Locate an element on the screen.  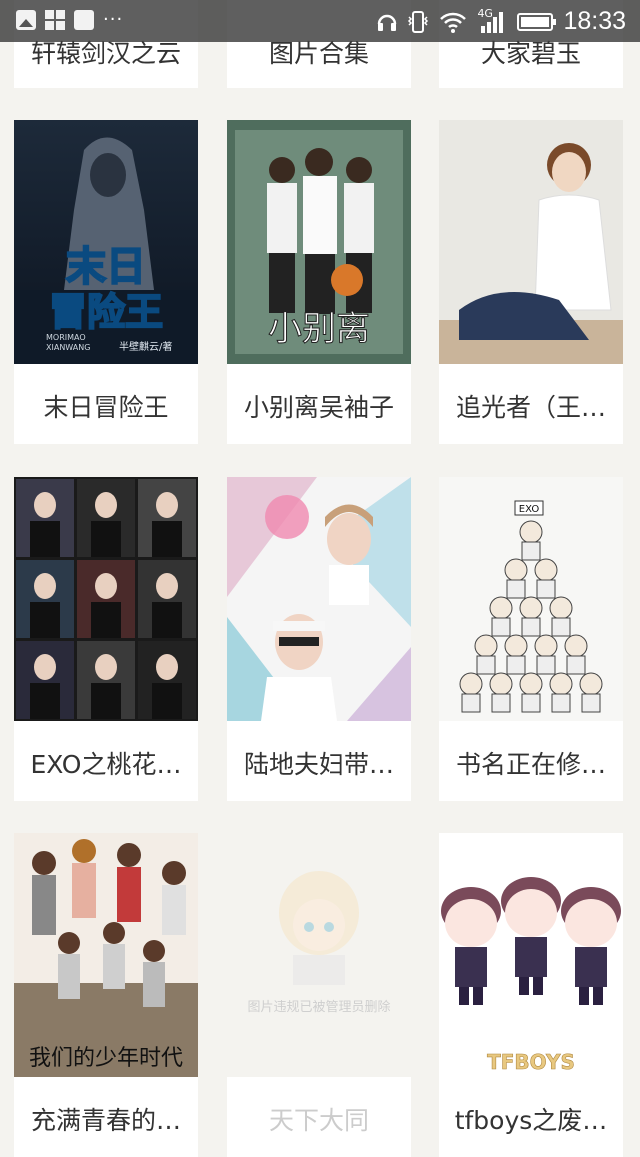
vibrate-icon is located at coordinates (418, 22).